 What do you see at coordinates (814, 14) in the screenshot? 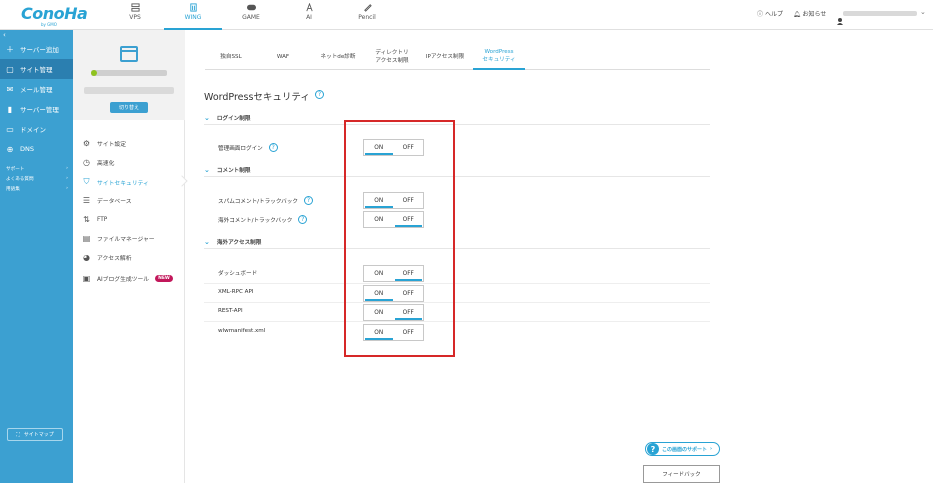
I see `notice-label: お知らせ` at bounding box center [814, 14].